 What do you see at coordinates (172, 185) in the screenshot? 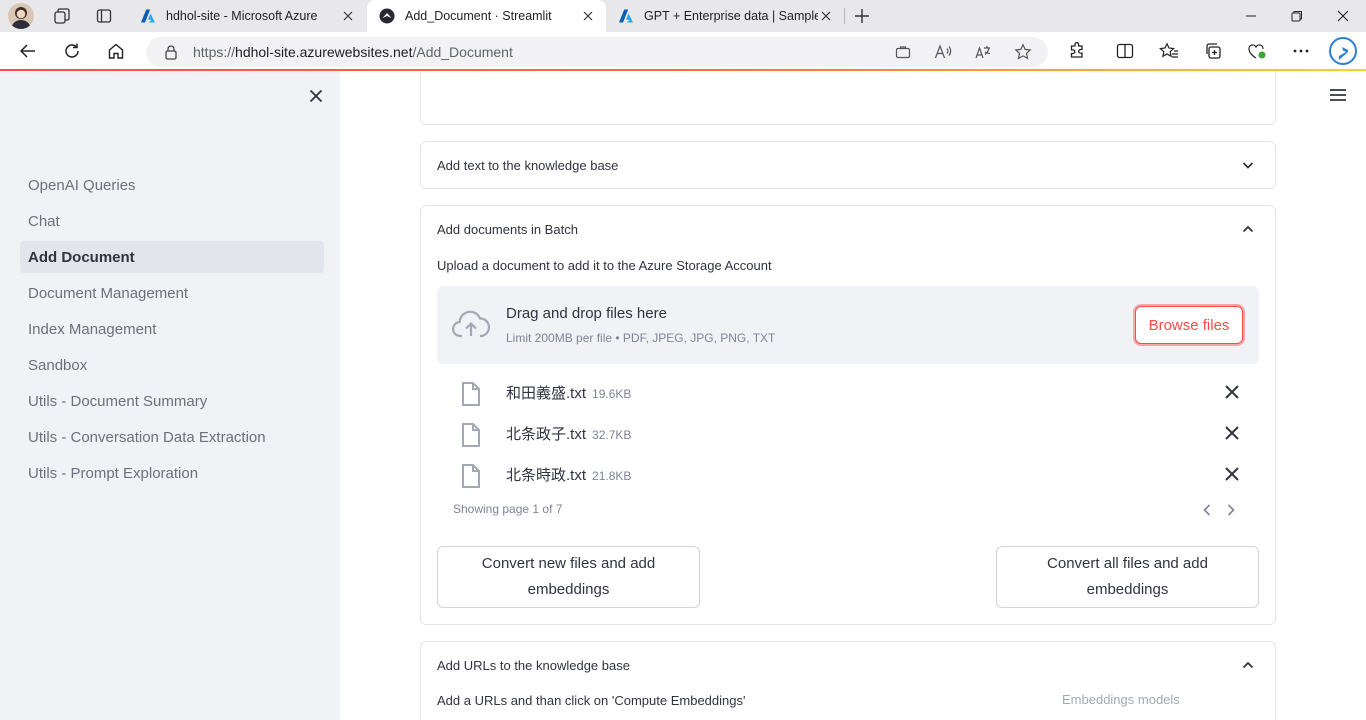
I see `sidebar-item-openai-queries: OpenAI Queries` at bounding box center [172, 185].